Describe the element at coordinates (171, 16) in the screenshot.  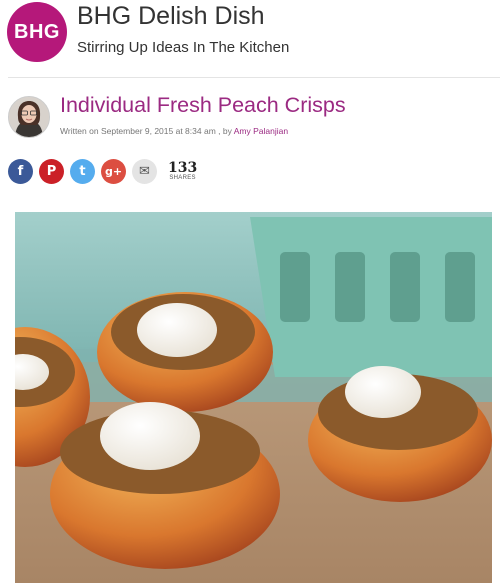
I see `site-title: BHG Delish Dish` at that location.